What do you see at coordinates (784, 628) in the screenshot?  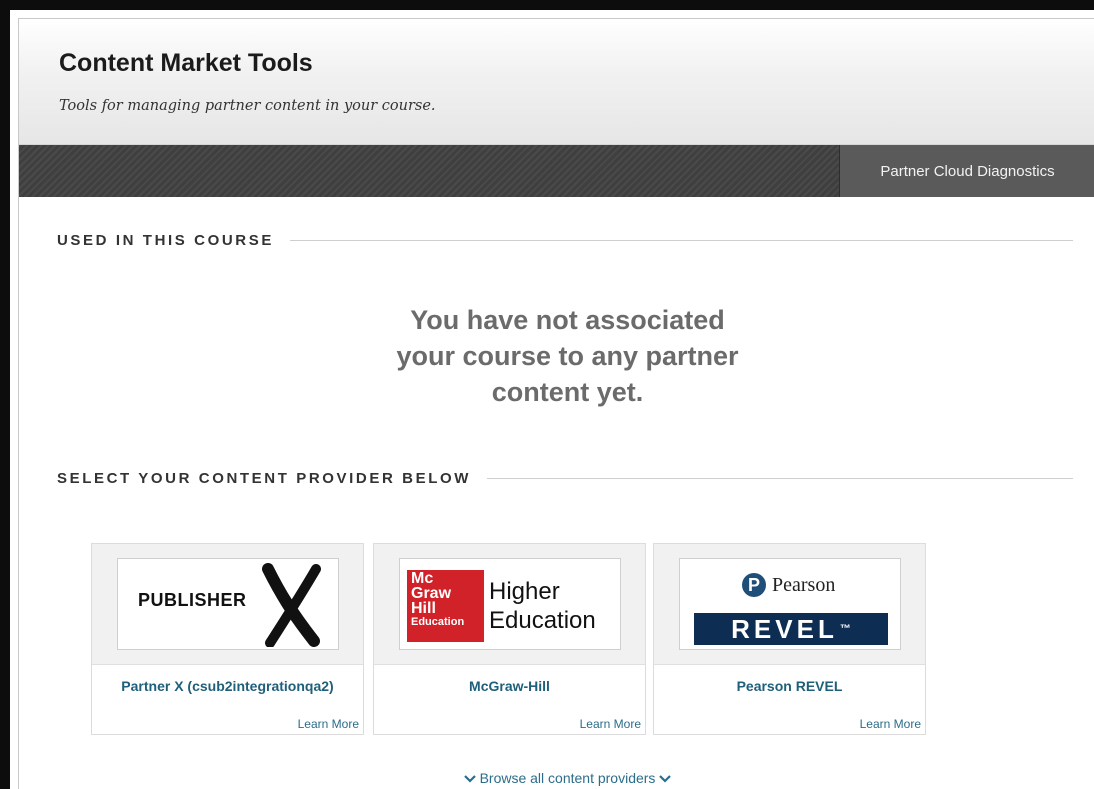 I see `revel-text: REVEL` at bounding box center [784, 628].